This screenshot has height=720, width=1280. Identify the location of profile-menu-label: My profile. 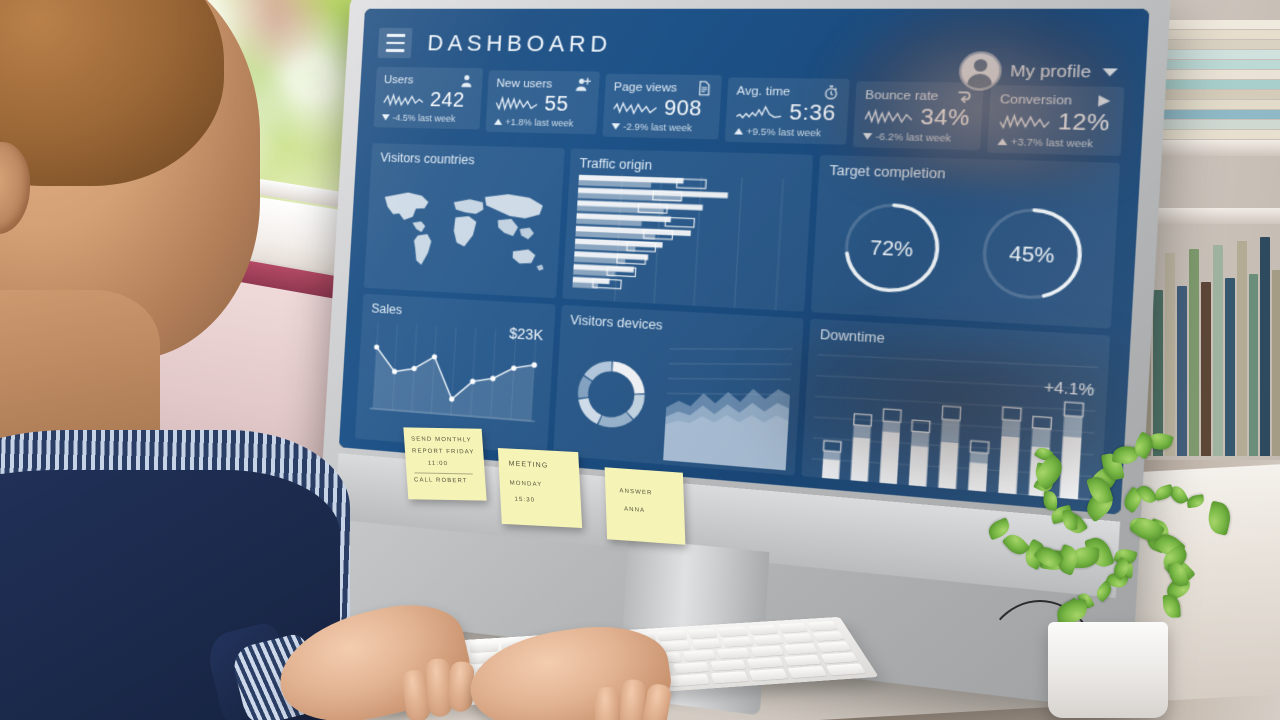
(1050, 71).